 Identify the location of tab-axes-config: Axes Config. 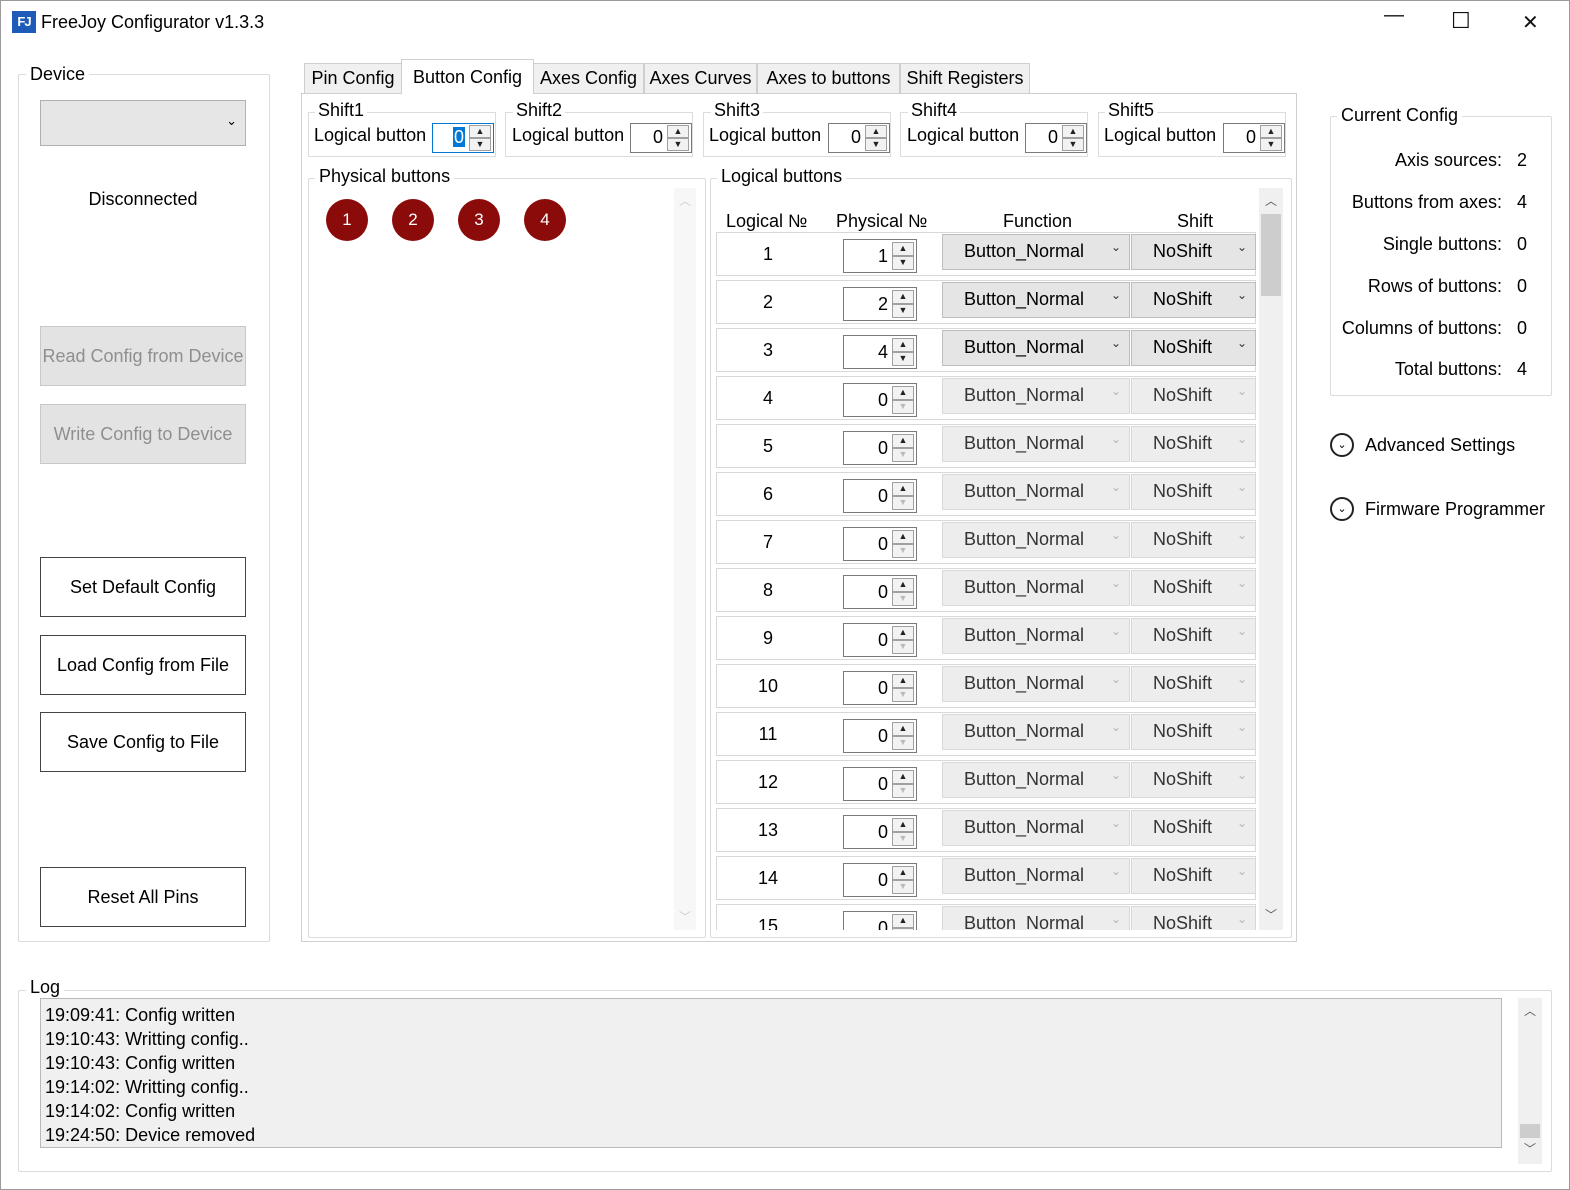
(588, 78).